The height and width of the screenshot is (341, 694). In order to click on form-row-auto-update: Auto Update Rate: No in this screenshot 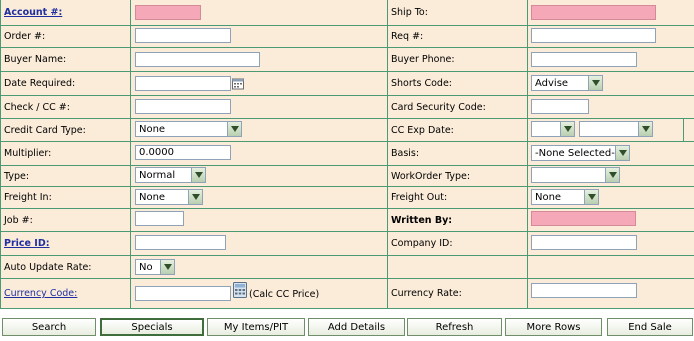, I will do `click(347, 267)`.